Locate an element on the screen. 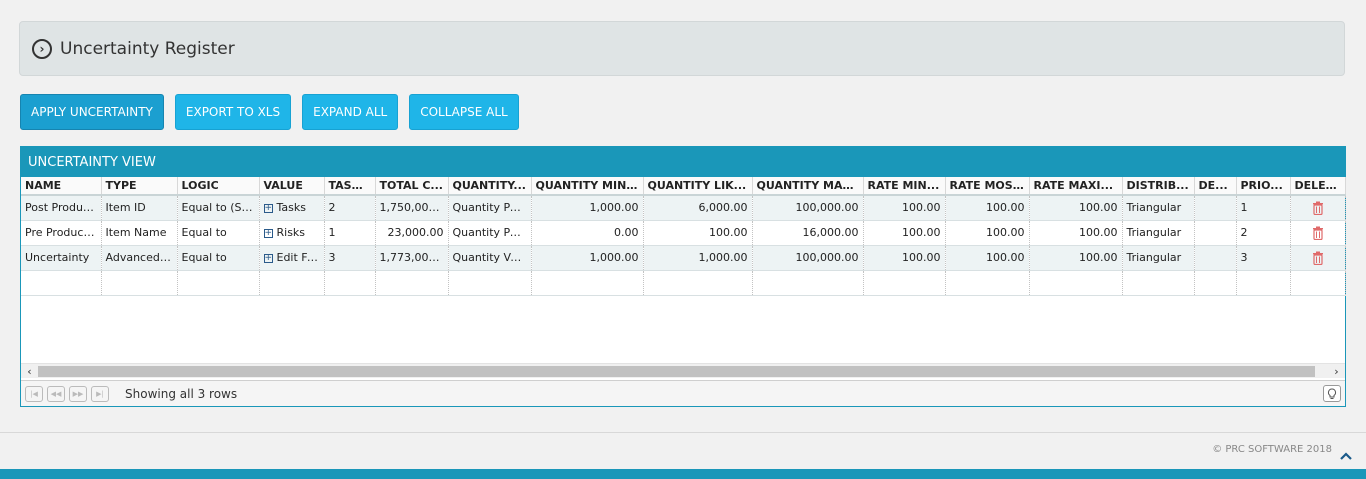  lightbulb-icon is located at coordinates (1332, 393).